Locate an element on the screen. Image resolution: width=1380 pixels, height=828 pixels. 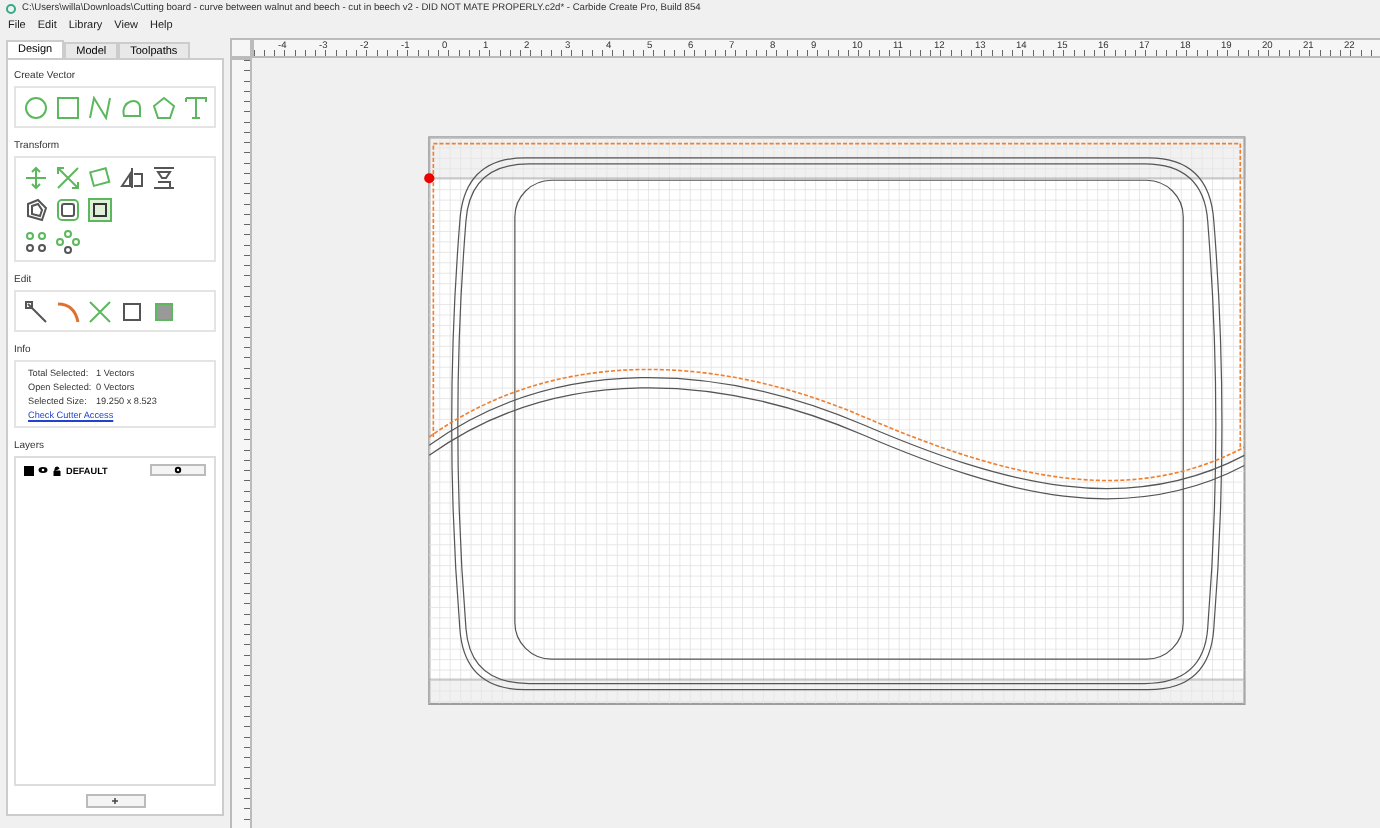
gear-icon is located at coordinates (178, 470).